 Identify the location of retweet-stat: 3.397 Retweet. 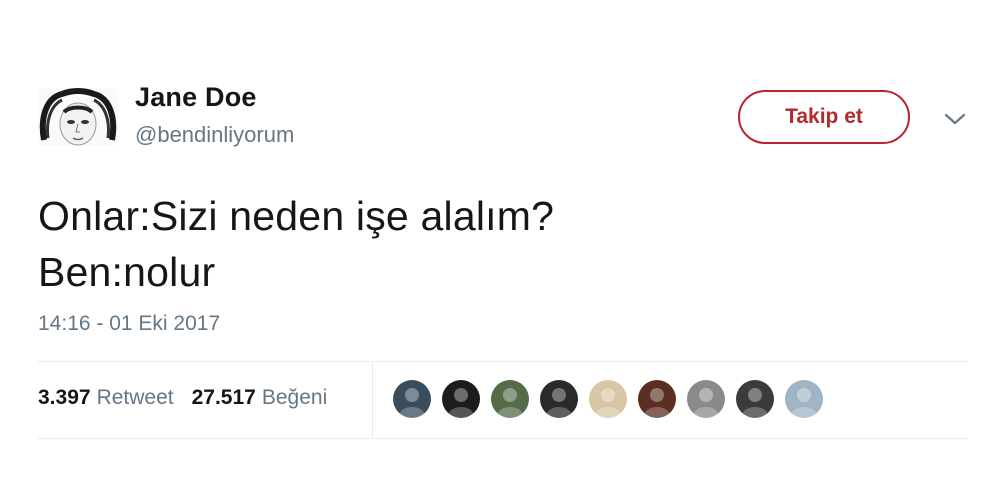
(106, 398).